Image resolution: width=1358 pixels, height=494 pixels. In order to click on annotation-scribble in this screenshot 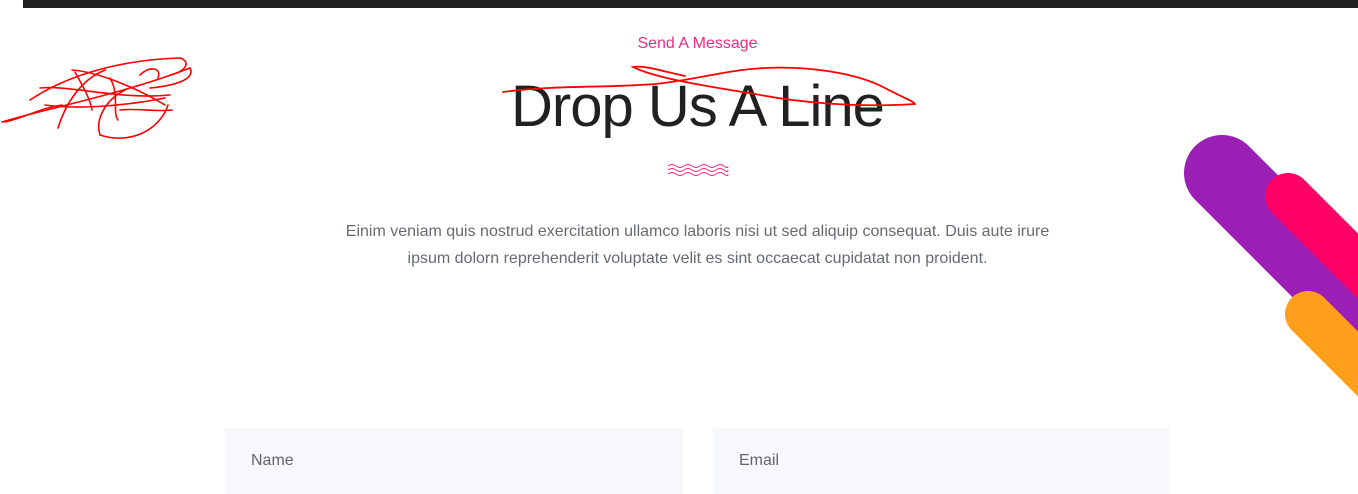, I will do `click(96, 98)`.